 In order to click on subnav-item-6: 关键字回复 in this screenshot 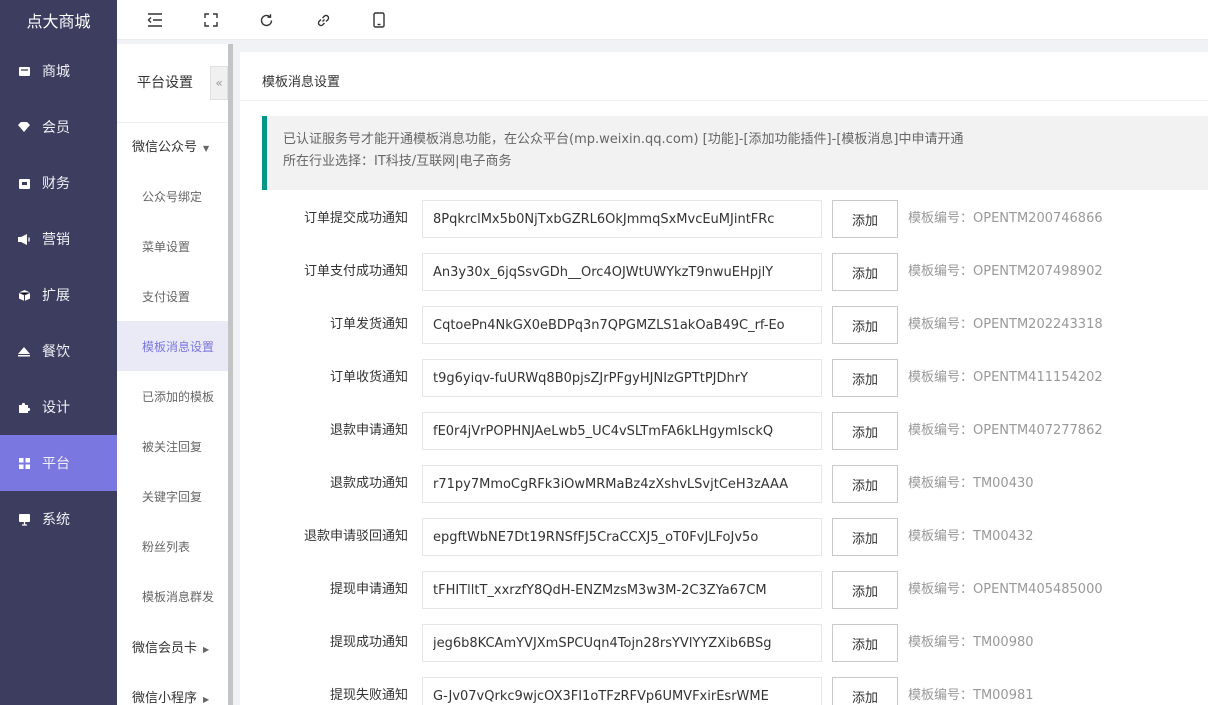, I will do `click(172, 496)`.